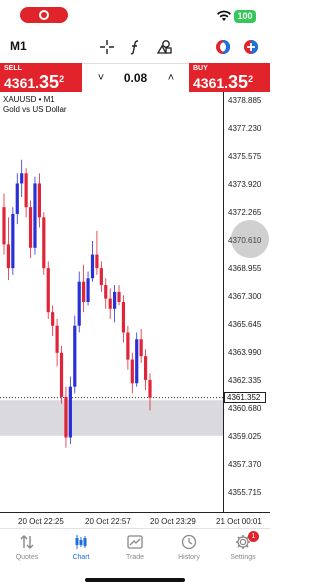 This screenshot has width=320, height=584. Describe the element at coordinates (171, 78) in the screenshot. I see `volume-increase-button: ˄` at that location.